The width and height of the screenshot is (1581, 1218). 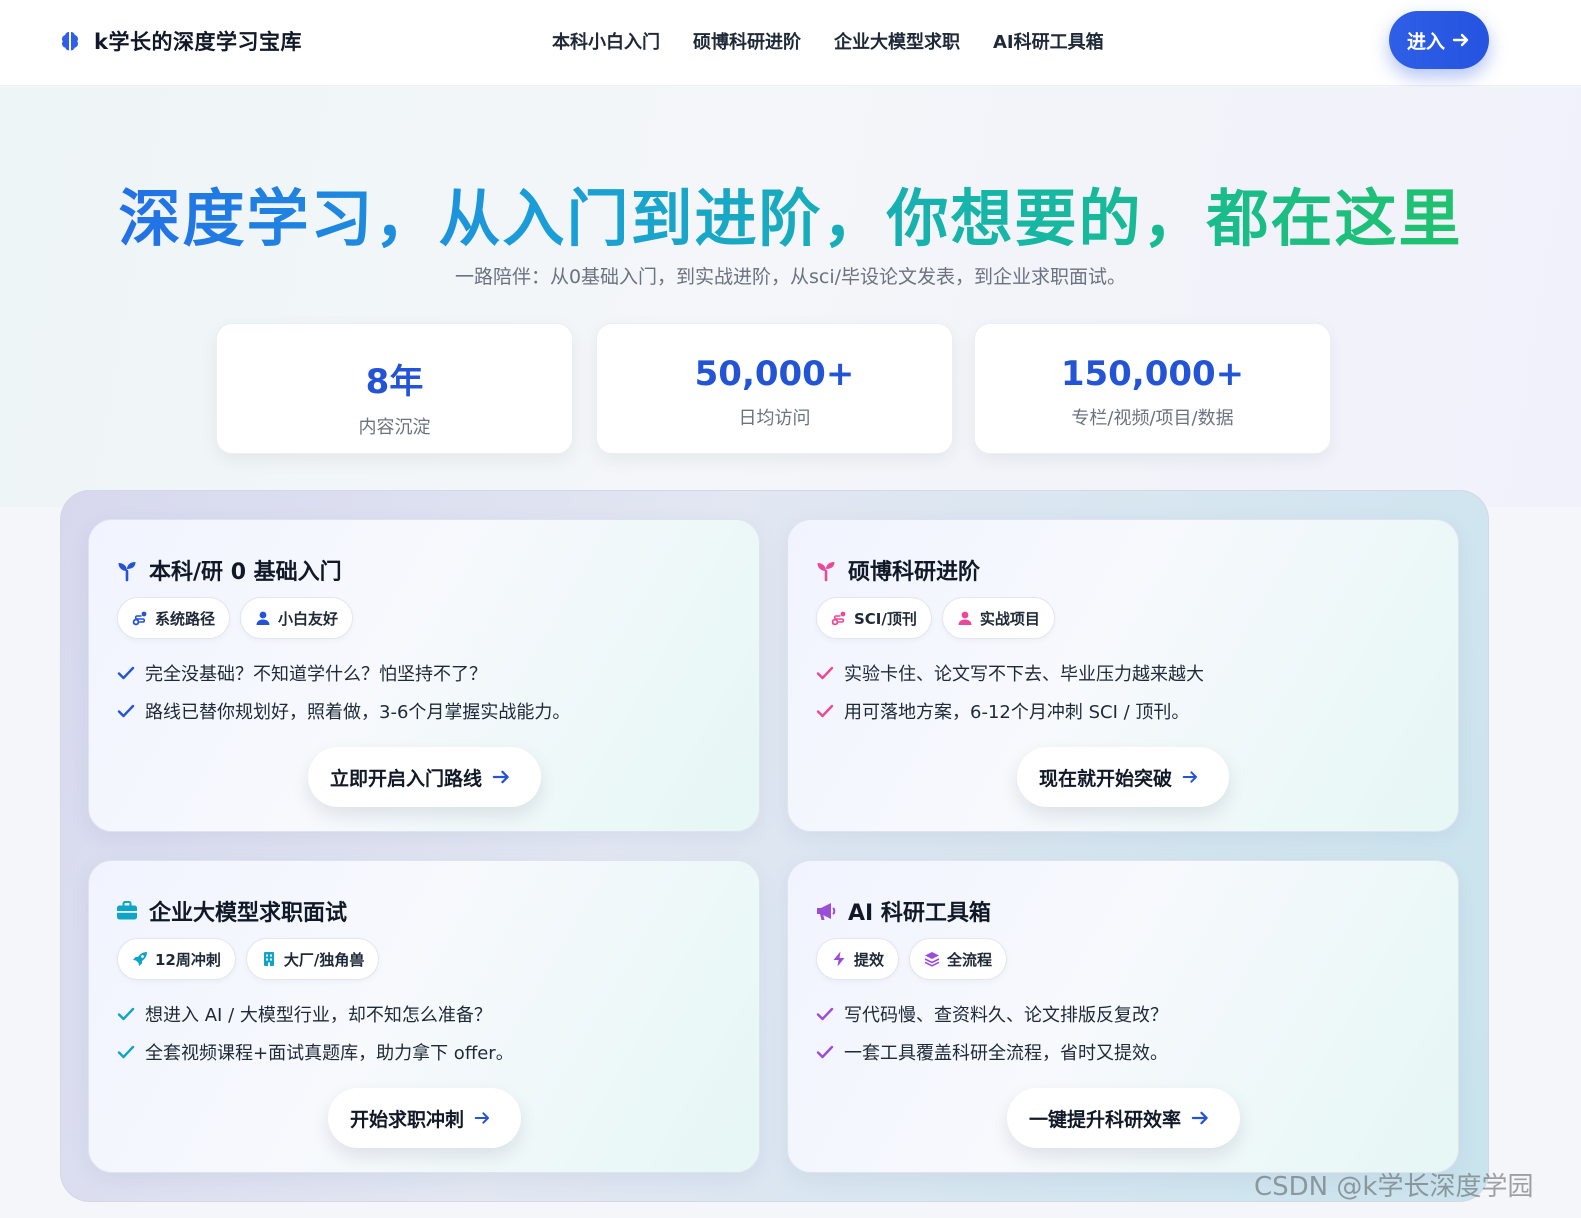 What do you see at coordinates (885, 618) in the screenshot?
I see `tag-label: SCI/顶刊` at bounding box center [885, 618].